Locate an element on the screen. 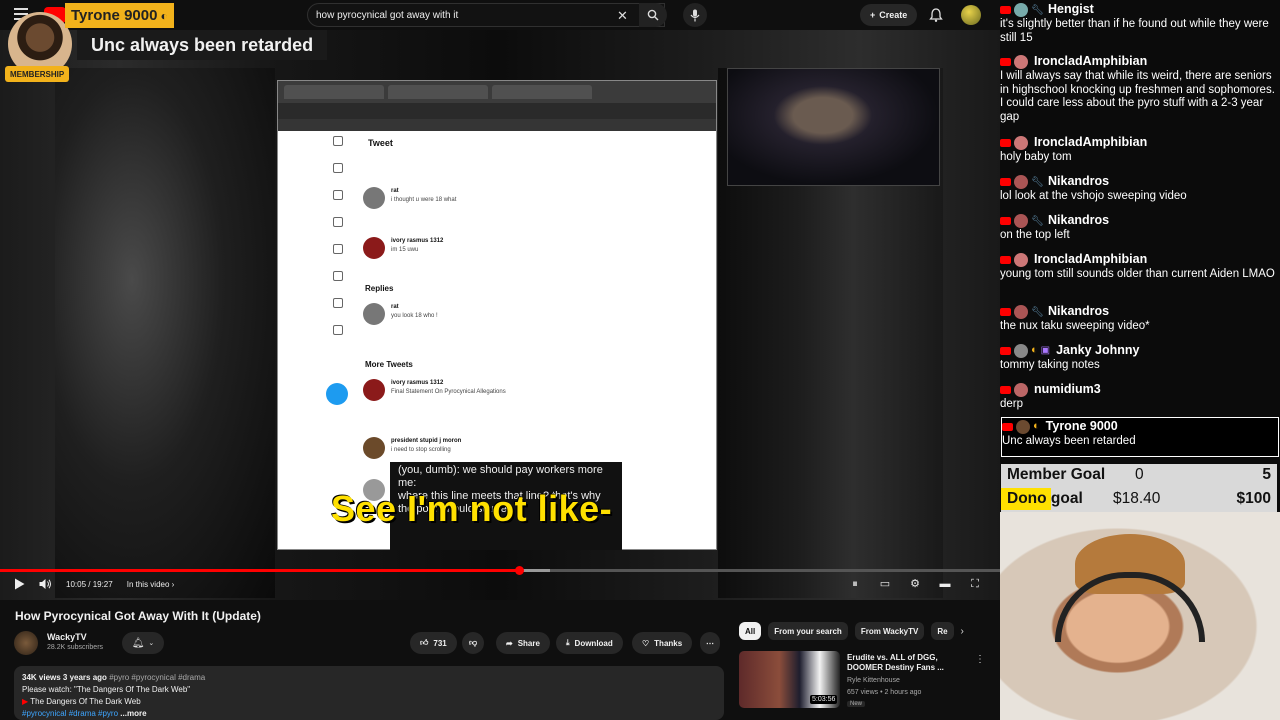 Image resolution: width=1280 pixels, height=720 pixels. chip-all: All is located at coordinates (750, 631).